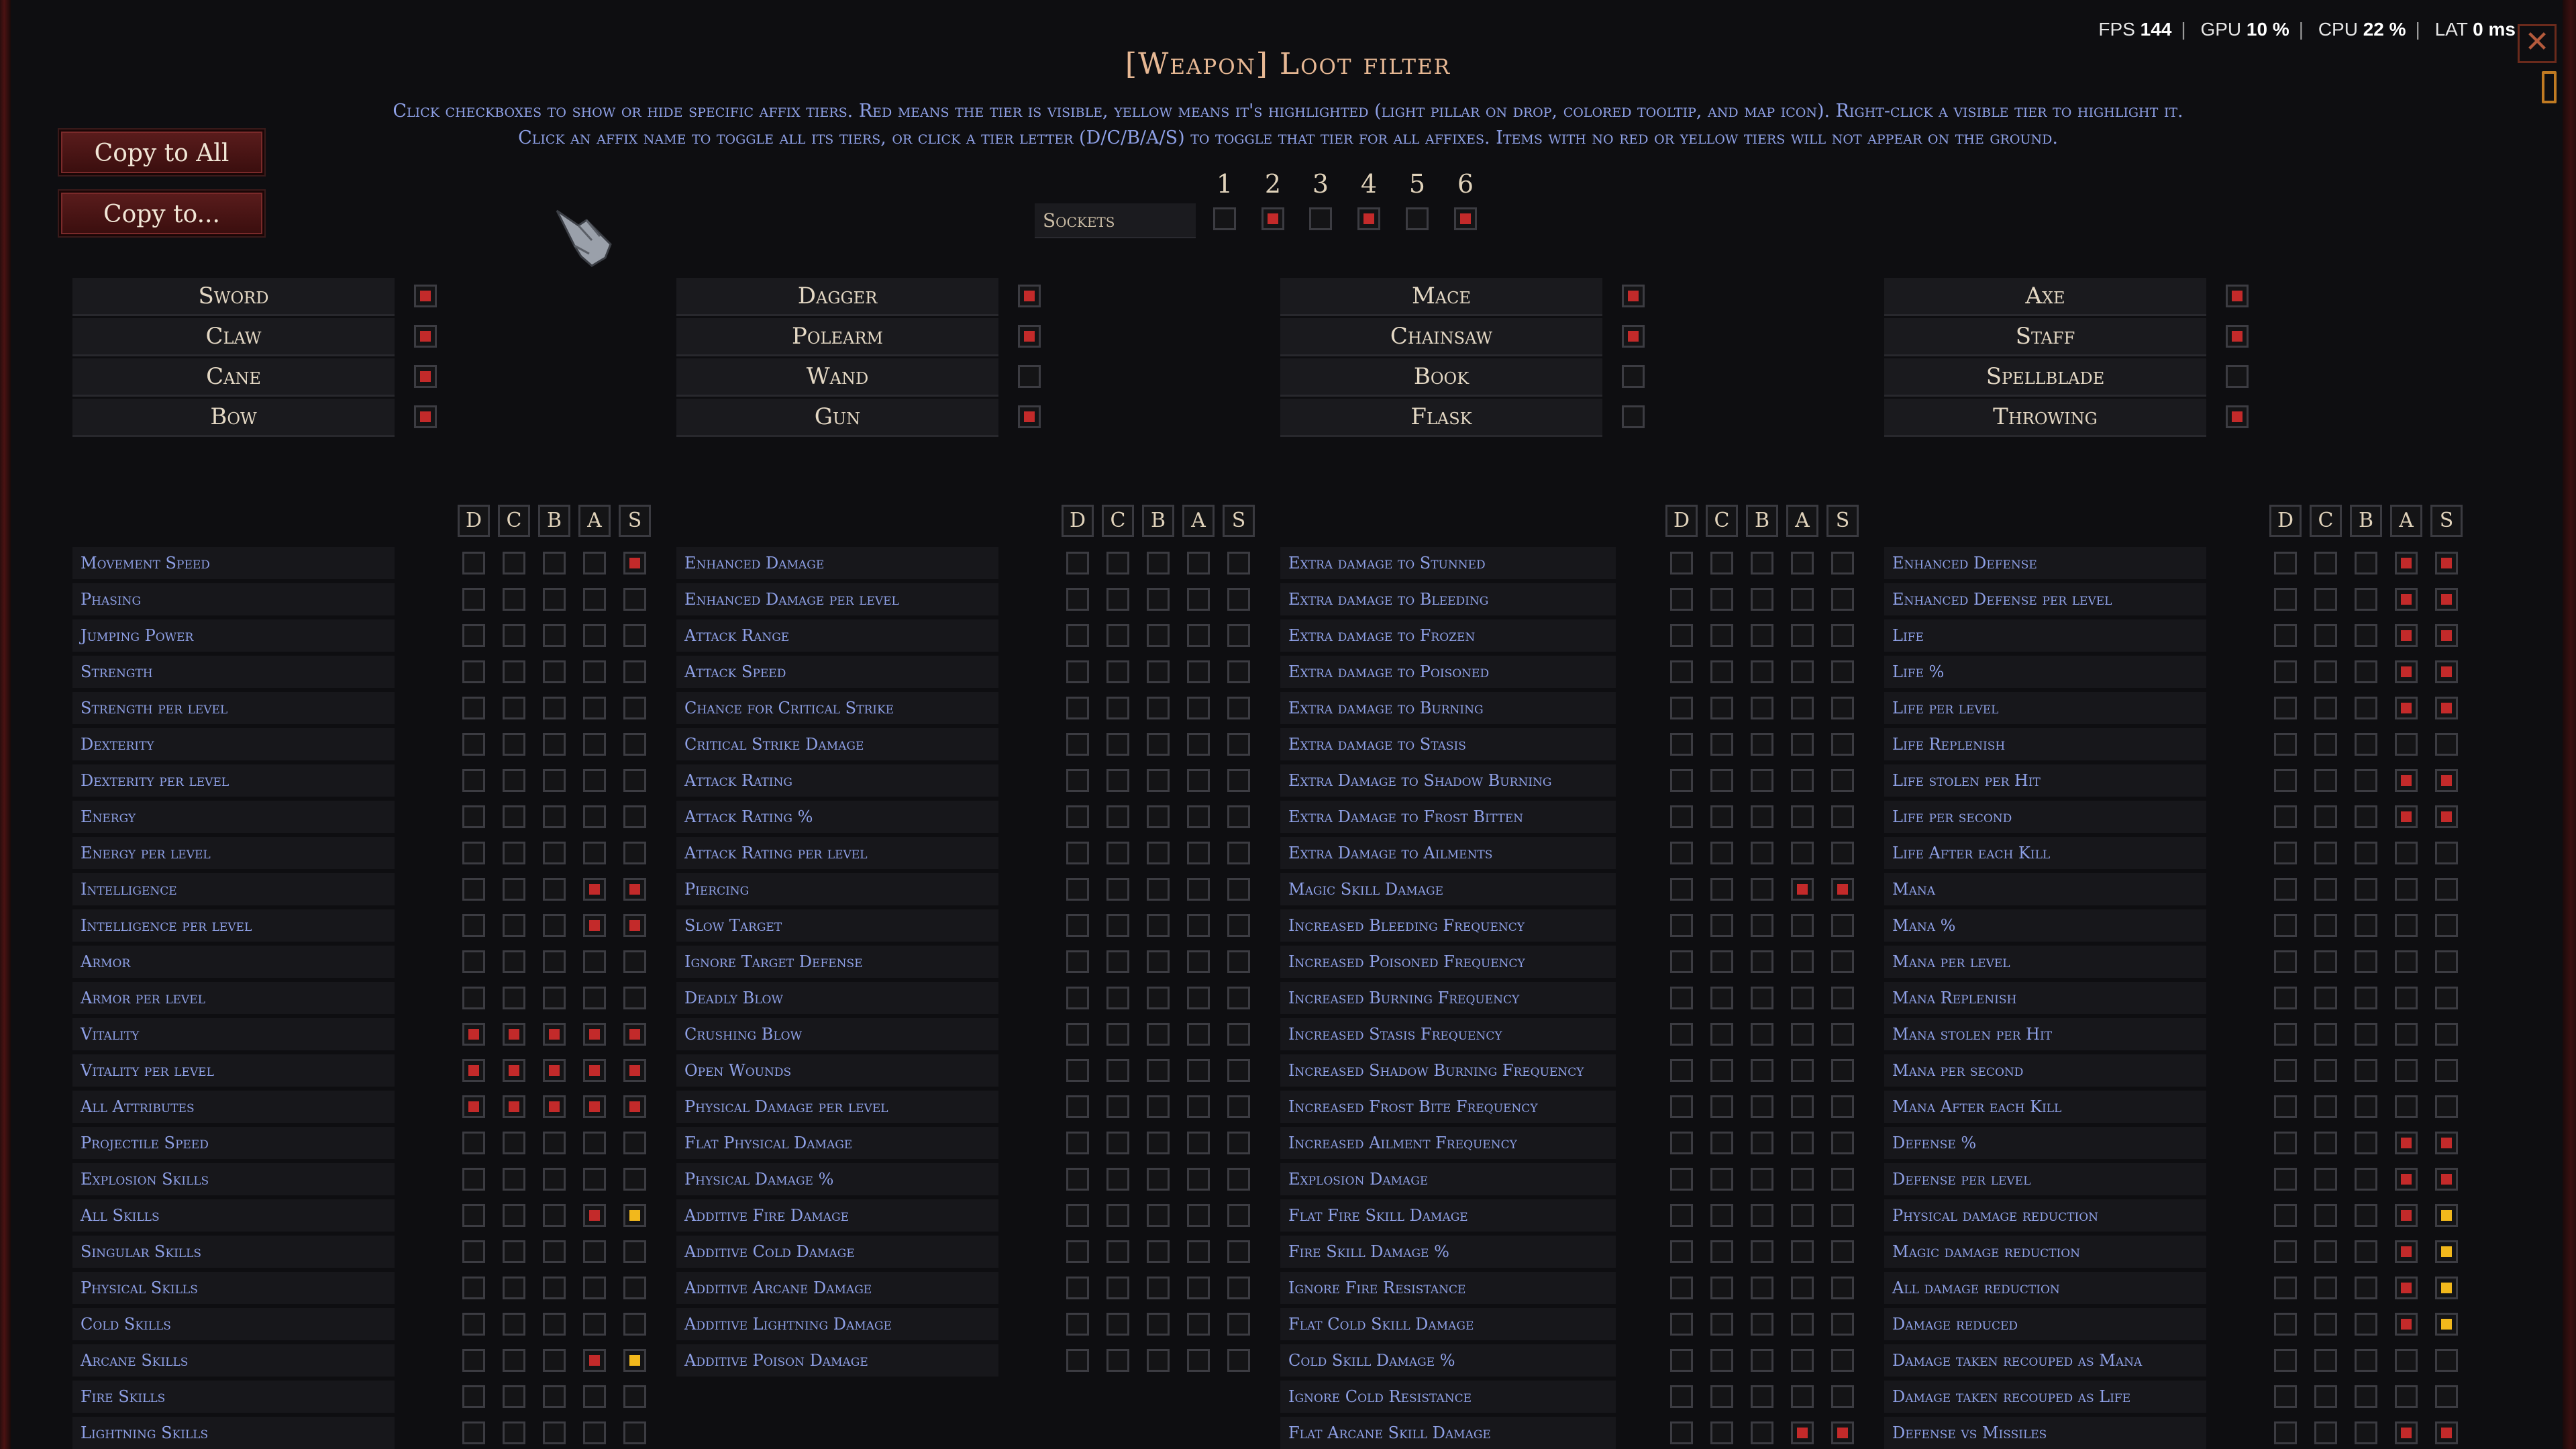  What do you see at coordinates (425, 416) in the screenshot?
I see `weapon-type-checkbox-bow` at bounding box center [425, 416].